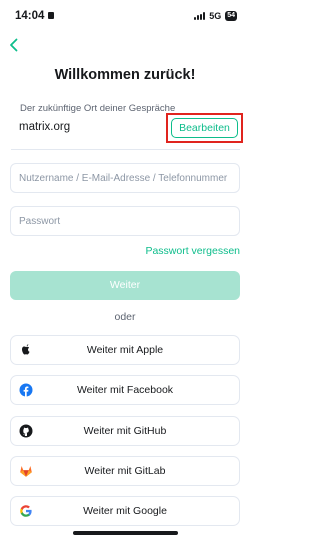 The width and height of the screenshot is (320, 541). Describe the element at coordinates (125, 221) in the screenshot. I see `password-input` at that location.